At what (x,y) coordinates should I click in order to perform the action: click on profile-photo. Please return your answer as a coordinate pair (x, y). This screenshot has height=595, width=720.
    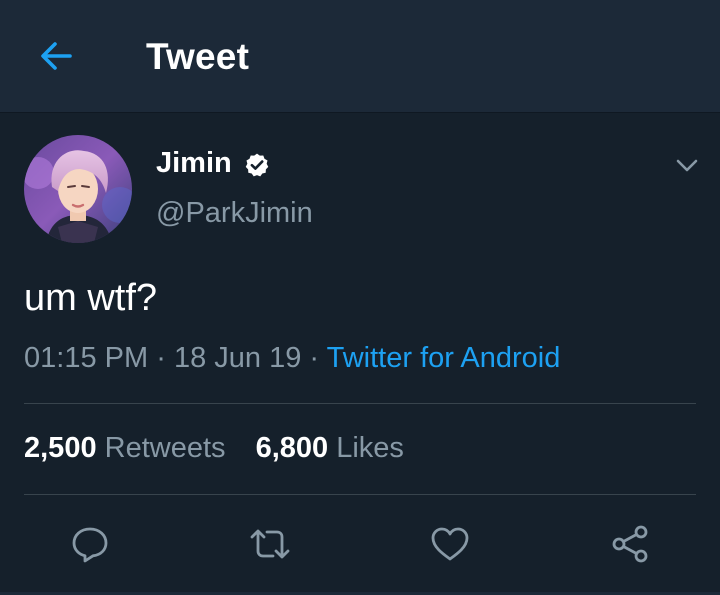
    Looking at the image, I should click on (78, 189).